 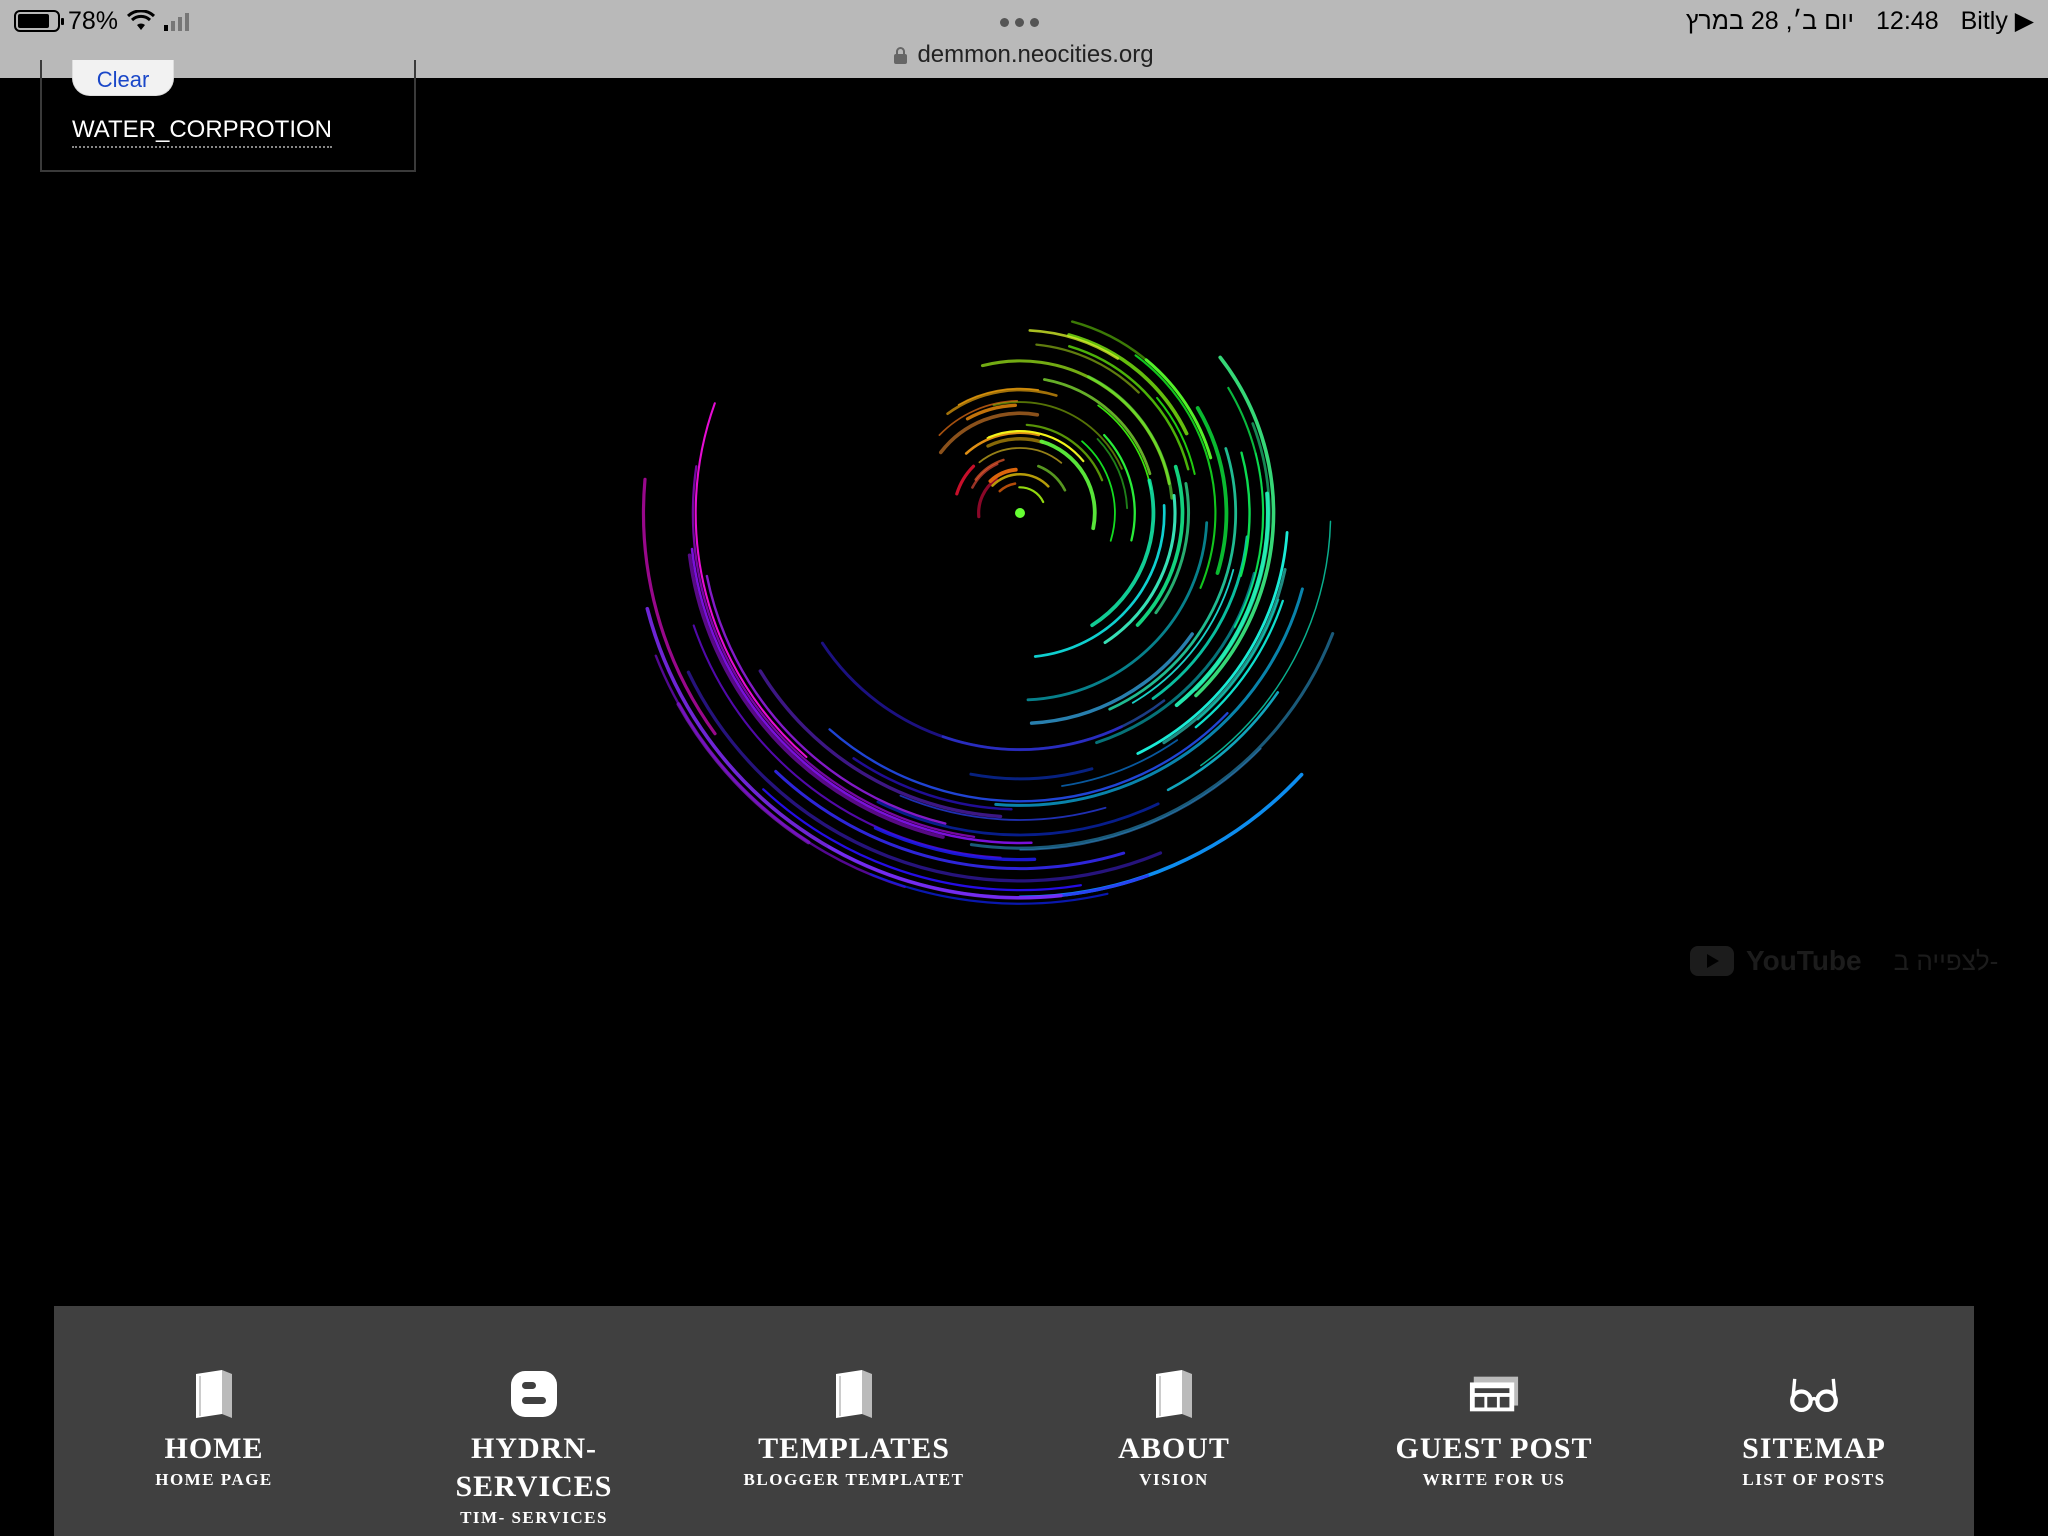 What do you see at coordinates (1174, 1479) in the screenshot?
I see `nav-subtitle: VISION` at bounding box center [1174, 1479].